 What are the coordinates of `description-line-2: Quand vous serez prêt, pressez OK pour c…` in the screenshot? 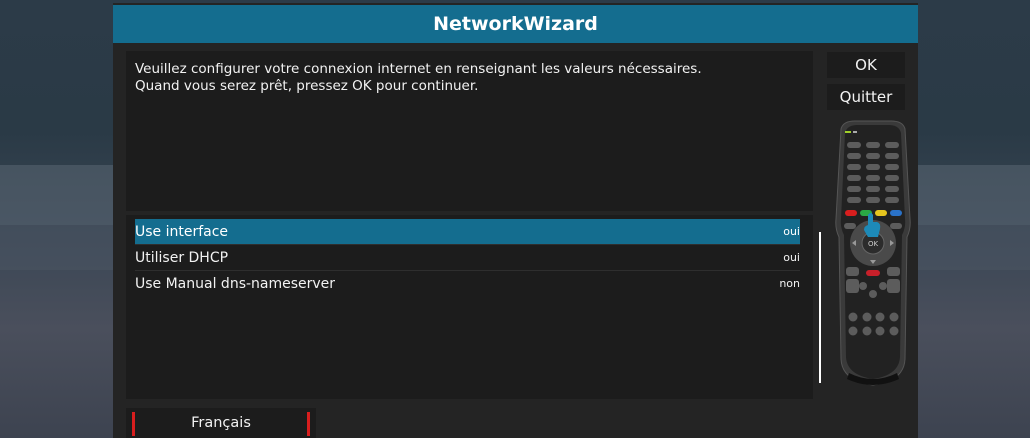 It's located at (307, 86).